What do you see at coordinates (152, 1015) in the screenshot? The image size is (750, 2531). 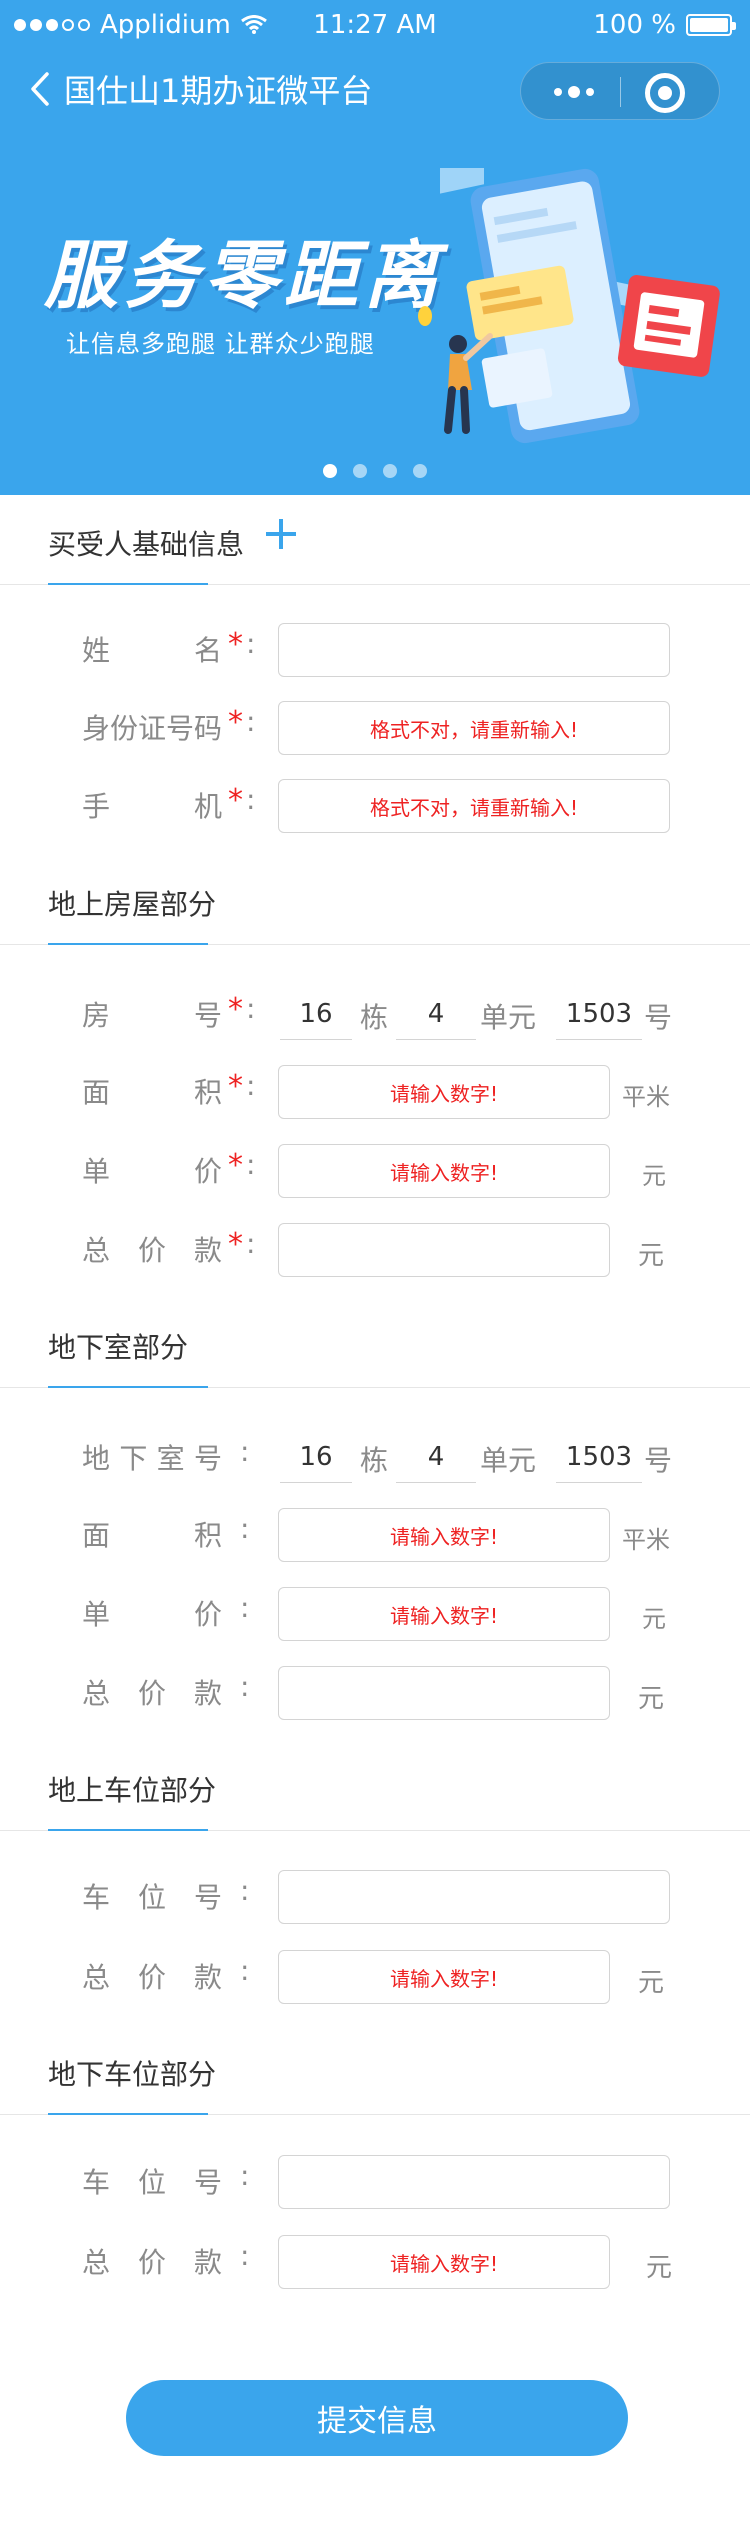 I see `room-label: 房号` at bounding box center [152, 1015].